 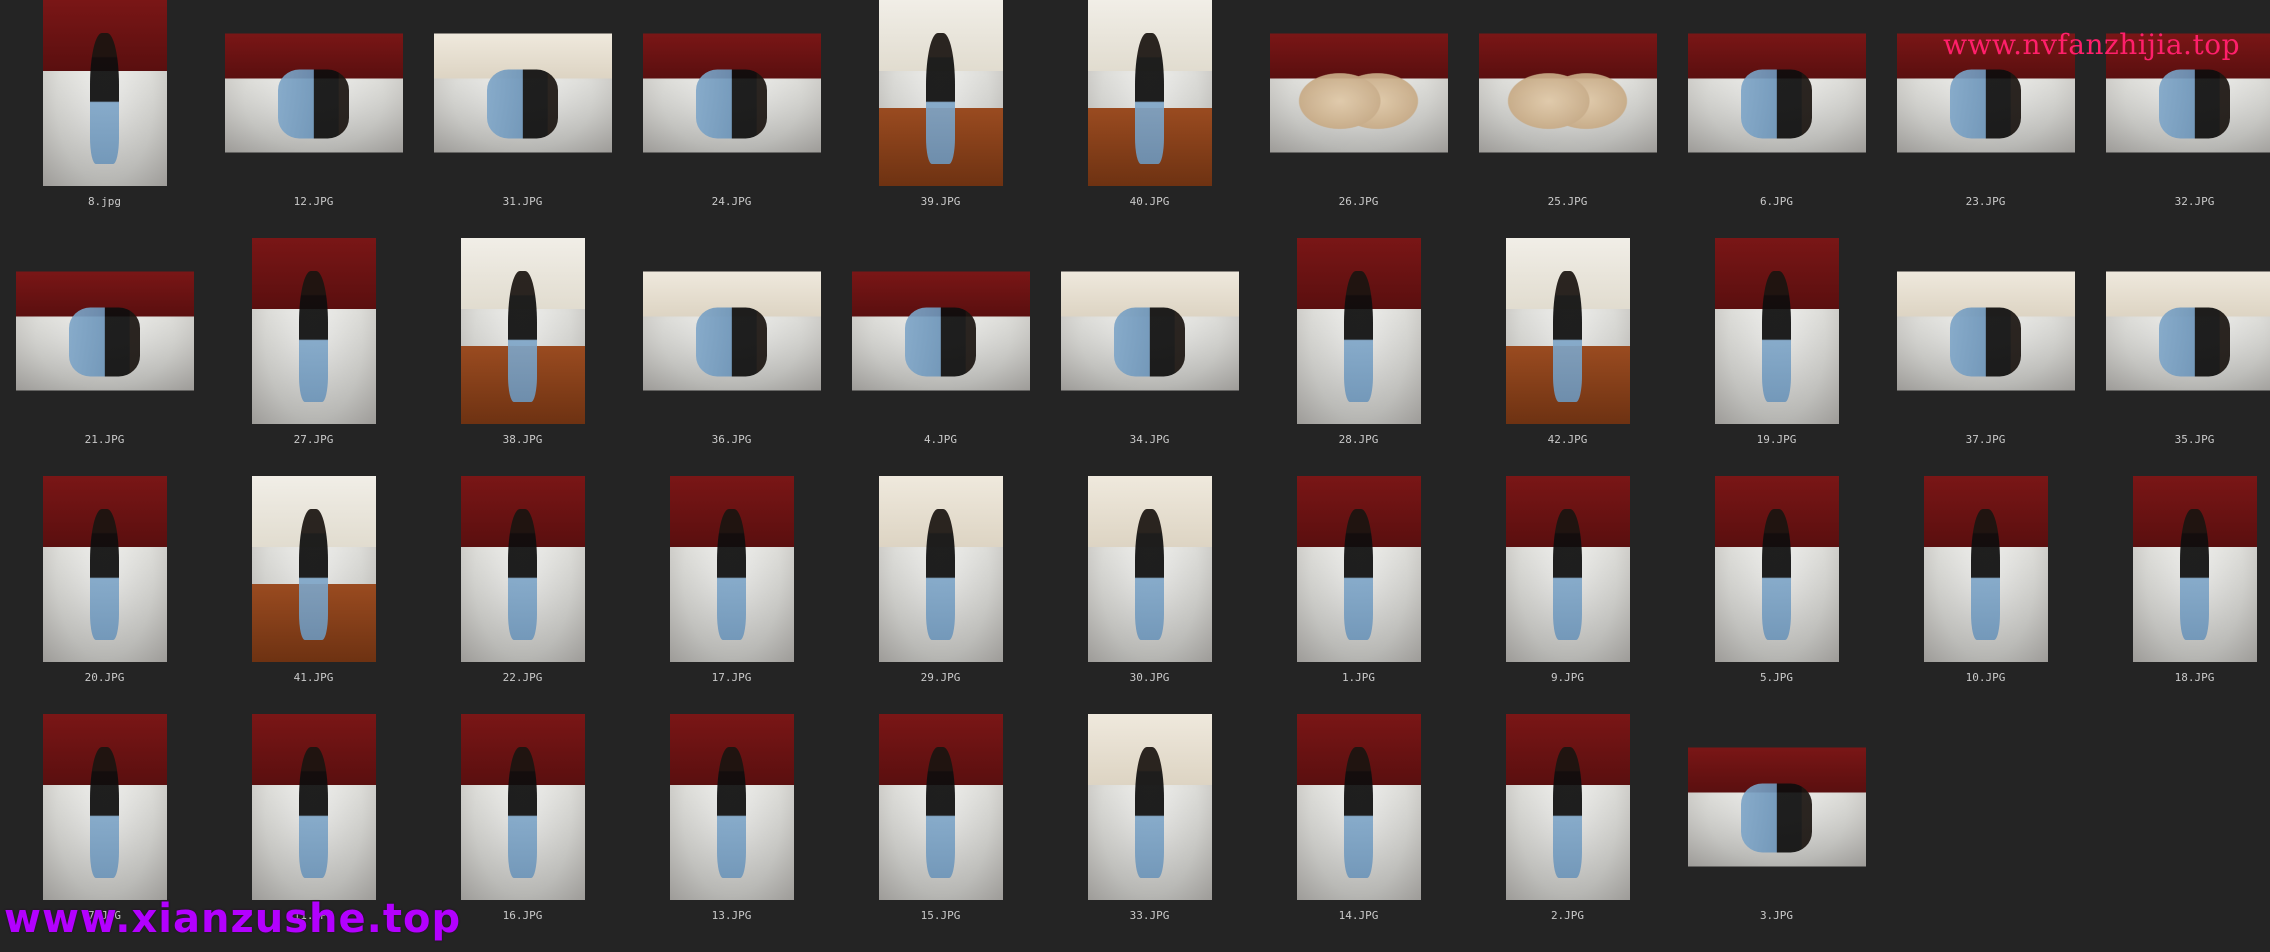 I want to click on thumbnail-item: 26.JPG, so click(x=1358, y=119).